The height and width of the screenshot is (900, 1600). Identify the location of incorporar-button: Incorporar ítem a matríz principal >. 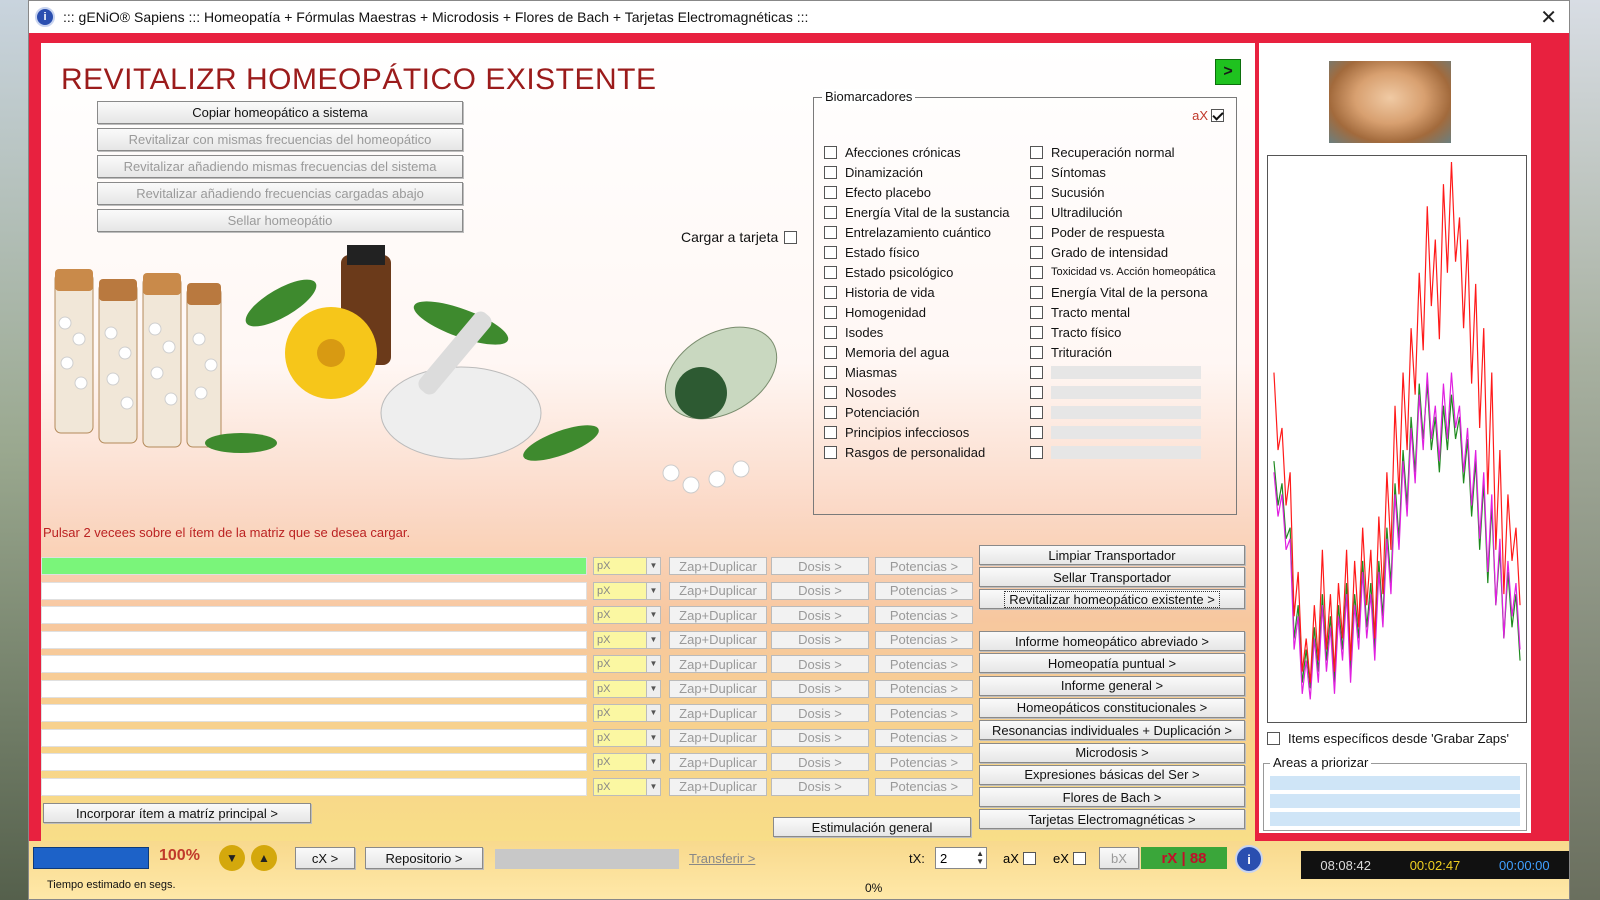
(177, 813).